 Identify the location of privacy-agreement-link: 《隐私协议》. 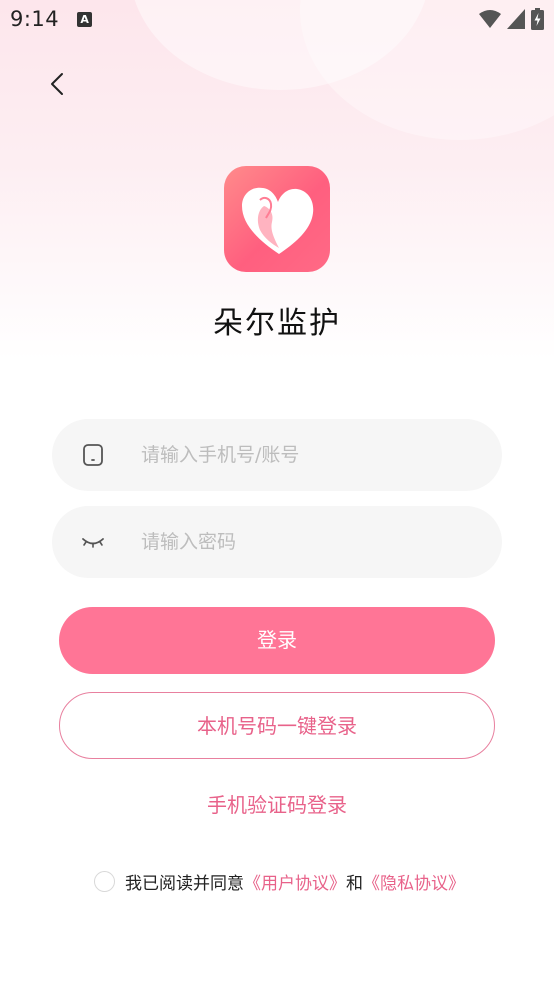
(414, 881).